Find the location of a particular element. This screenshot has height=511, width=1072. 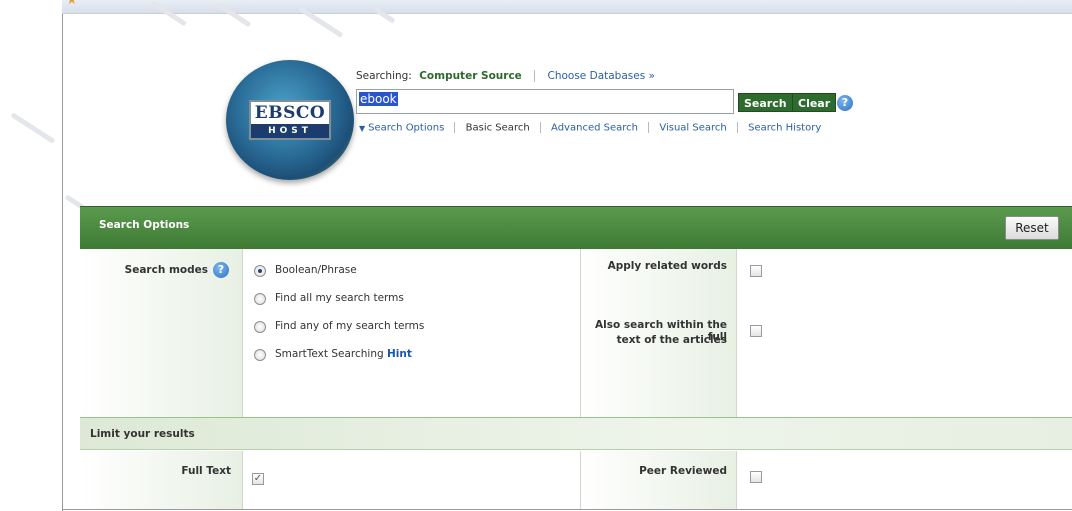

help-icon: ? is located at coordinates (845, 103).